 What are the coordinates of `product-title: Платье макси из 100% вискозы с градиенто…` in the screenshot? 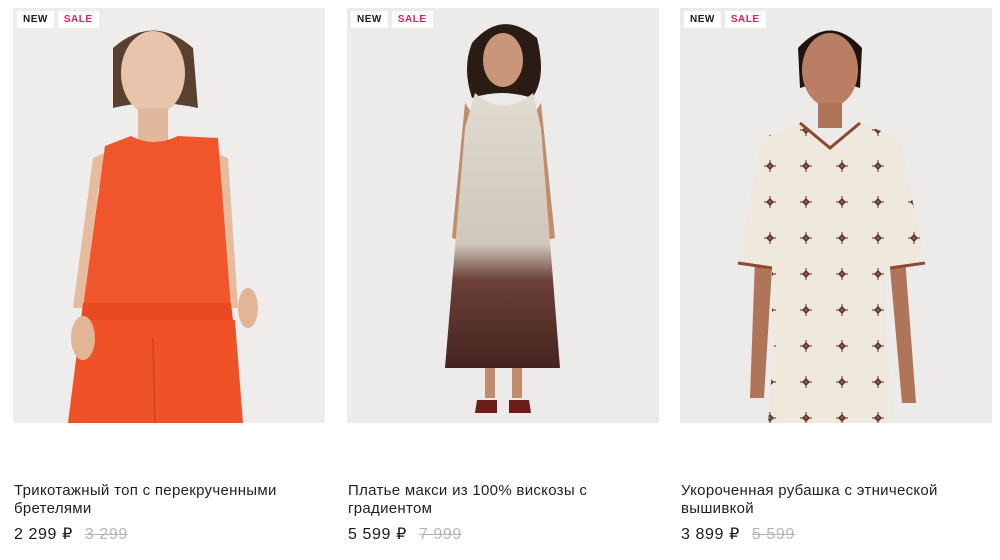 It's located at (498, 500).